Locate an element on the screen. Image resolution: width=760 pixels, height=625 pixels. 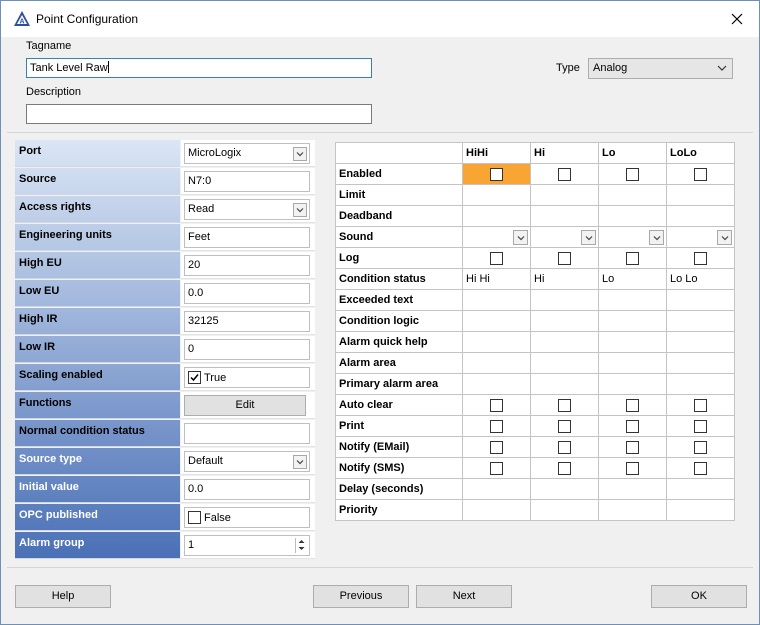
alarm-condition-status: Lo is located at coordinates (632, 279).